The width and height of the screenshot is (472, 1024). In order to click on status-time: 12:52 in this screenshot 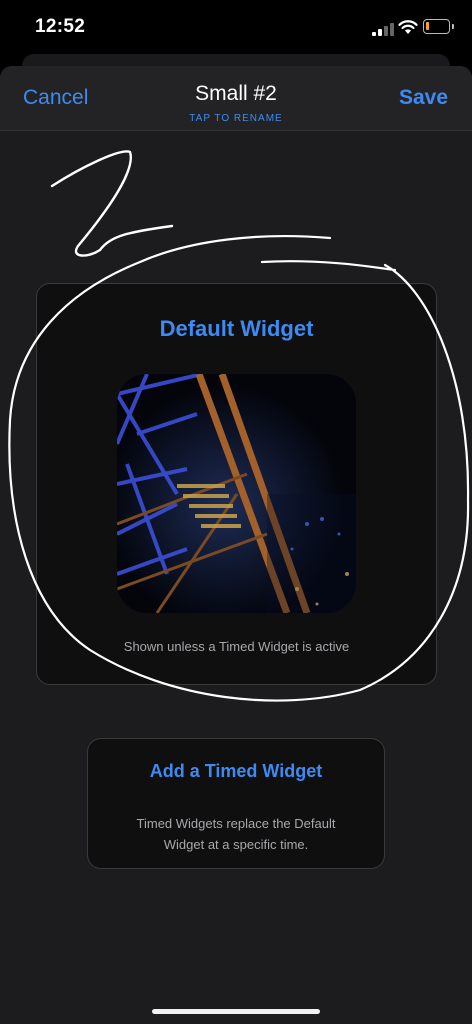, I will do `click(60, 26)`.